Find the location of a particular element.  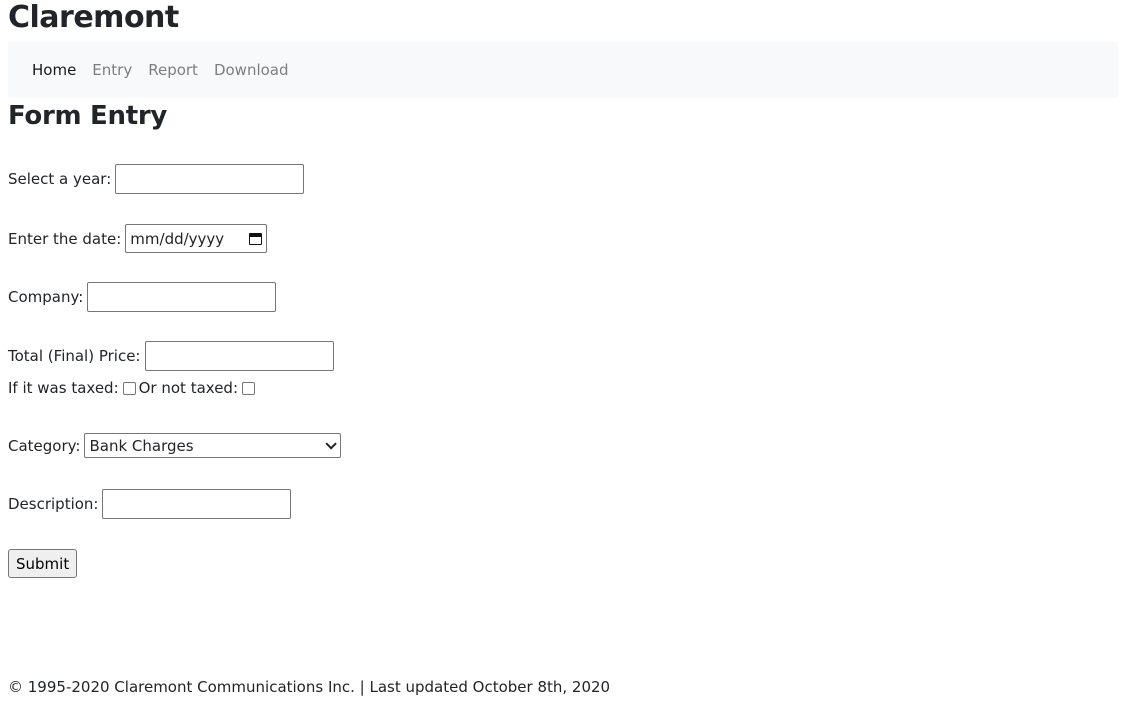

price-row: Total (Final) Price: is located at coordinates (171, 356).